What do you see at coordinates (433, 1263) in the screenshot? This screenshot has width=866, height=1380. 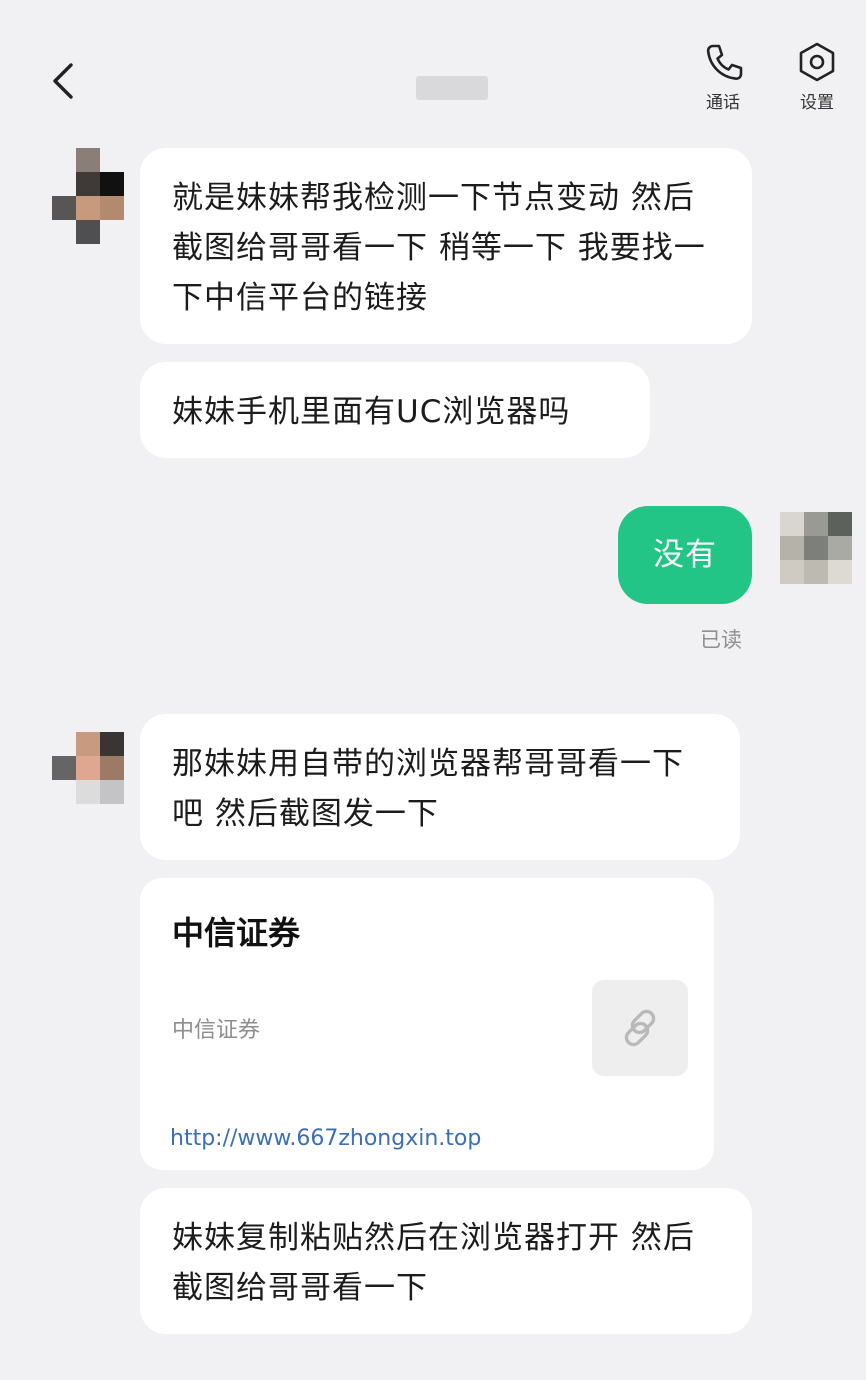 I see `message-text: 妹妹复制粘贴然后在浏览器打开 然后截图给哥哥看一下` at bounding box center [433, 1263].